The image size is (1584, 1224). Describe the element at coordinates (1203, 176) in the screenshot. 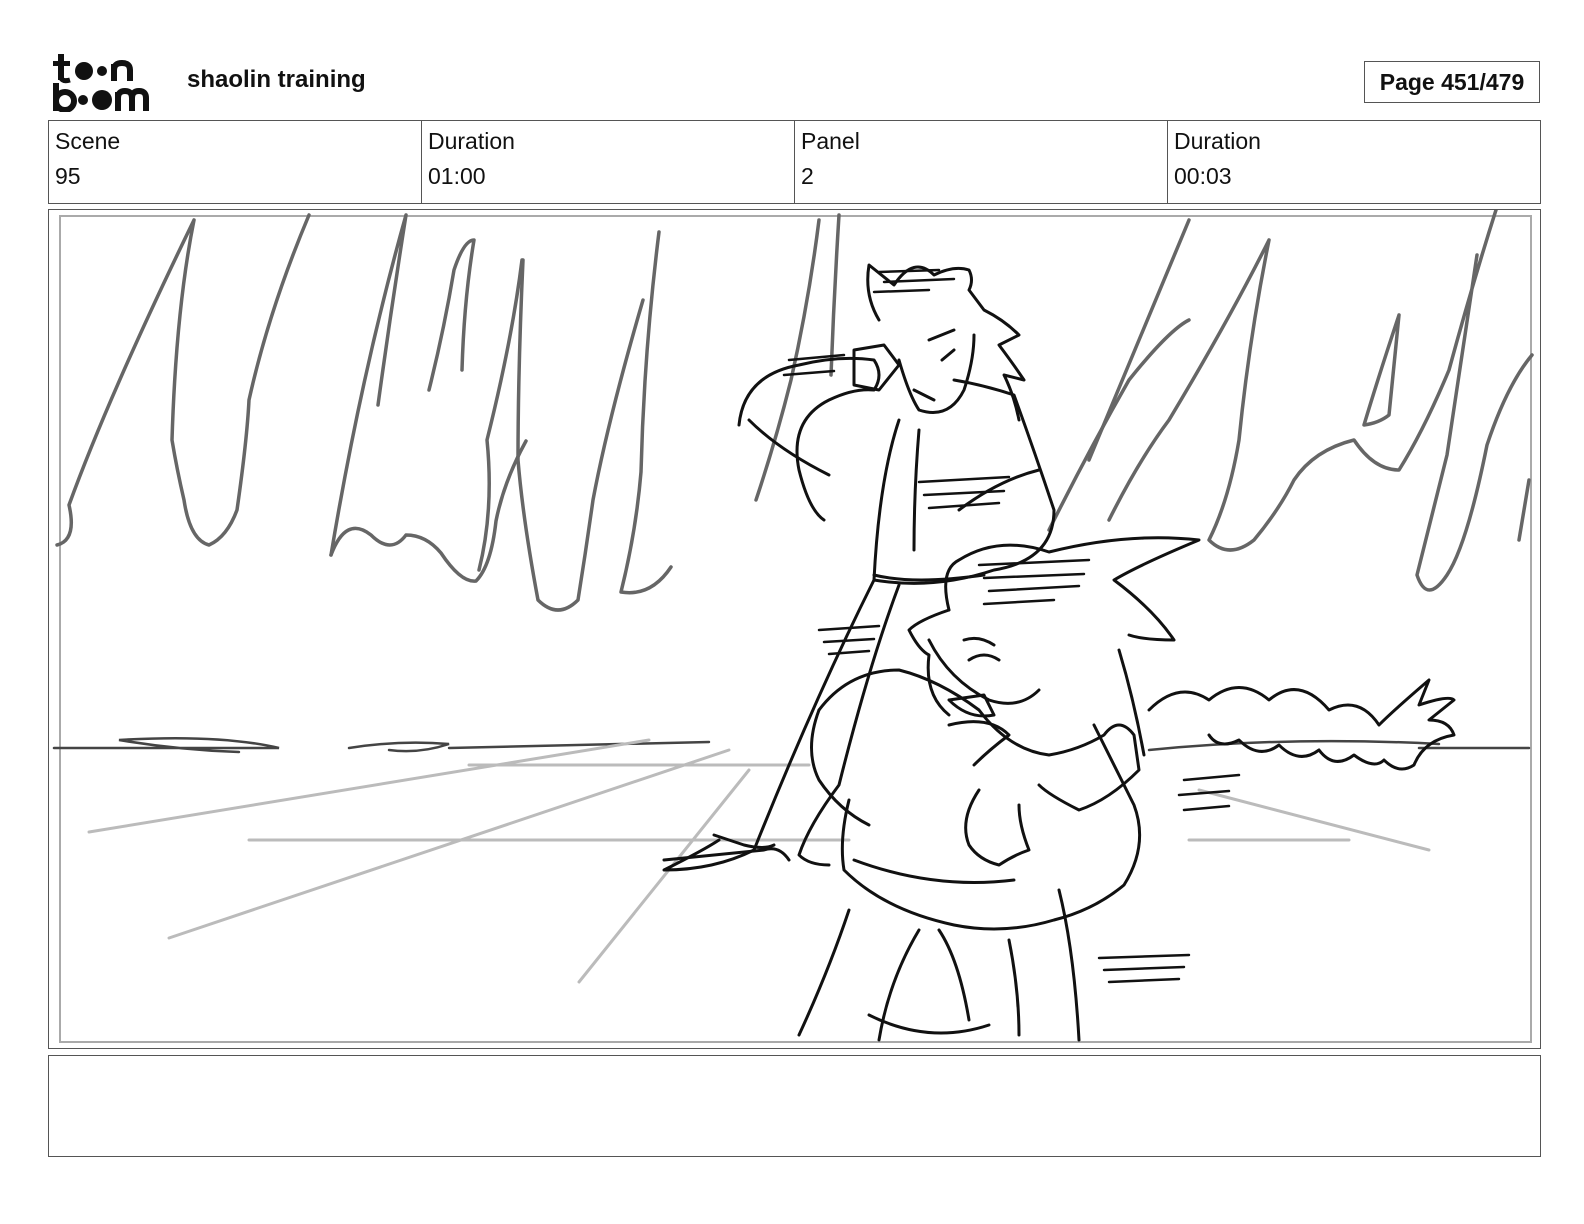

I see `panel-duration-value: 00:03` at that location.